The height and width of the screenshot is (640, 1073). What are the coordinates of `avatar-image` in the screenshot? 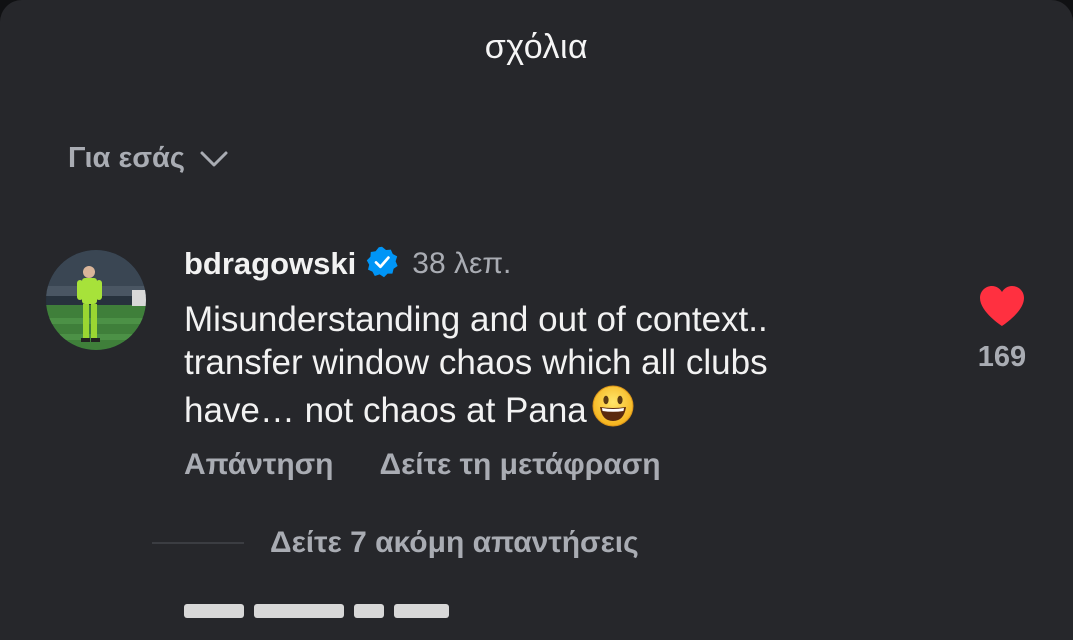 It's located at (96, 300).